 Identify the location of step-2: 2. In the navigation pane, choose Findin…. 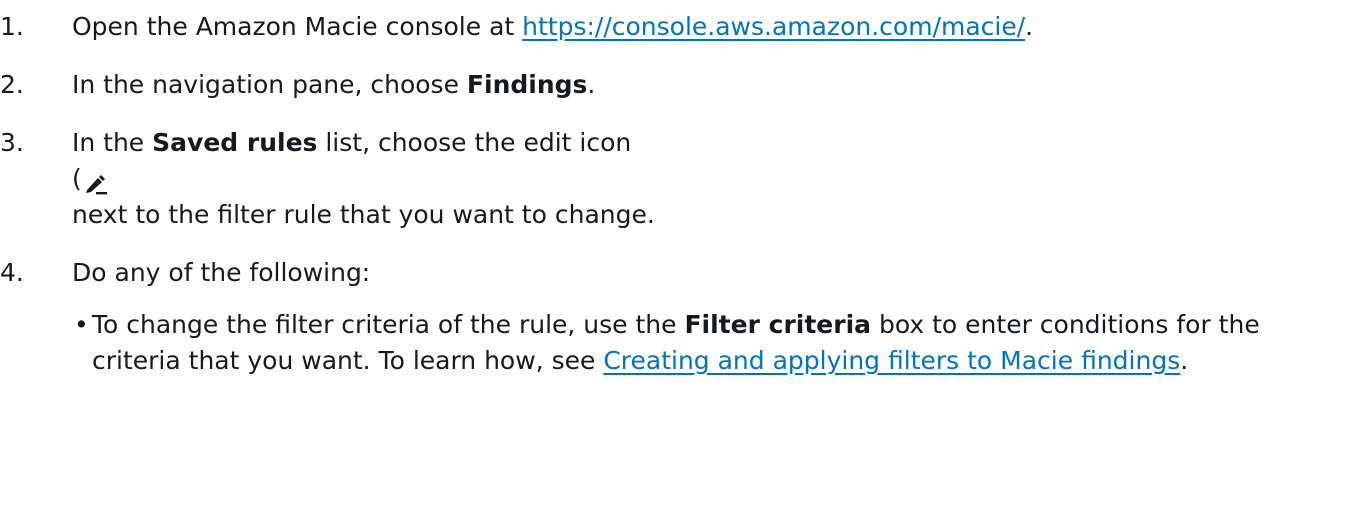
(676, 85).